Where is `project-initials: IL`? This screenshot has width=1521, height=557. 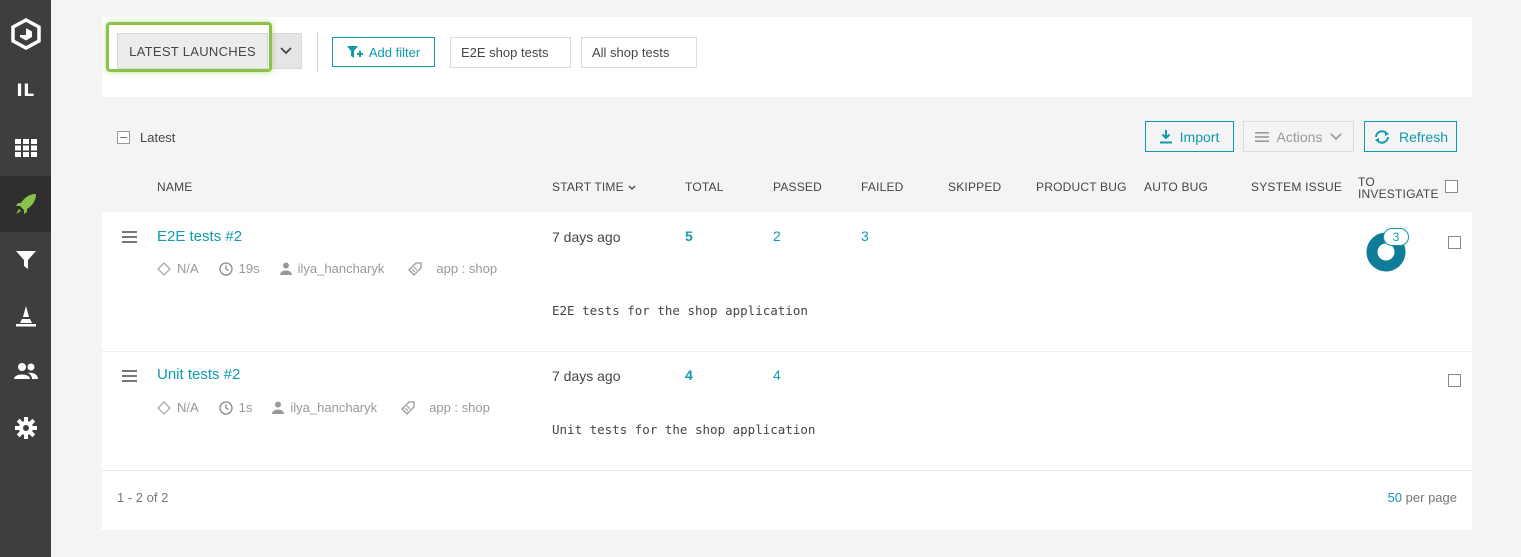 project-initials: IL is located at coordinates (25, 91).